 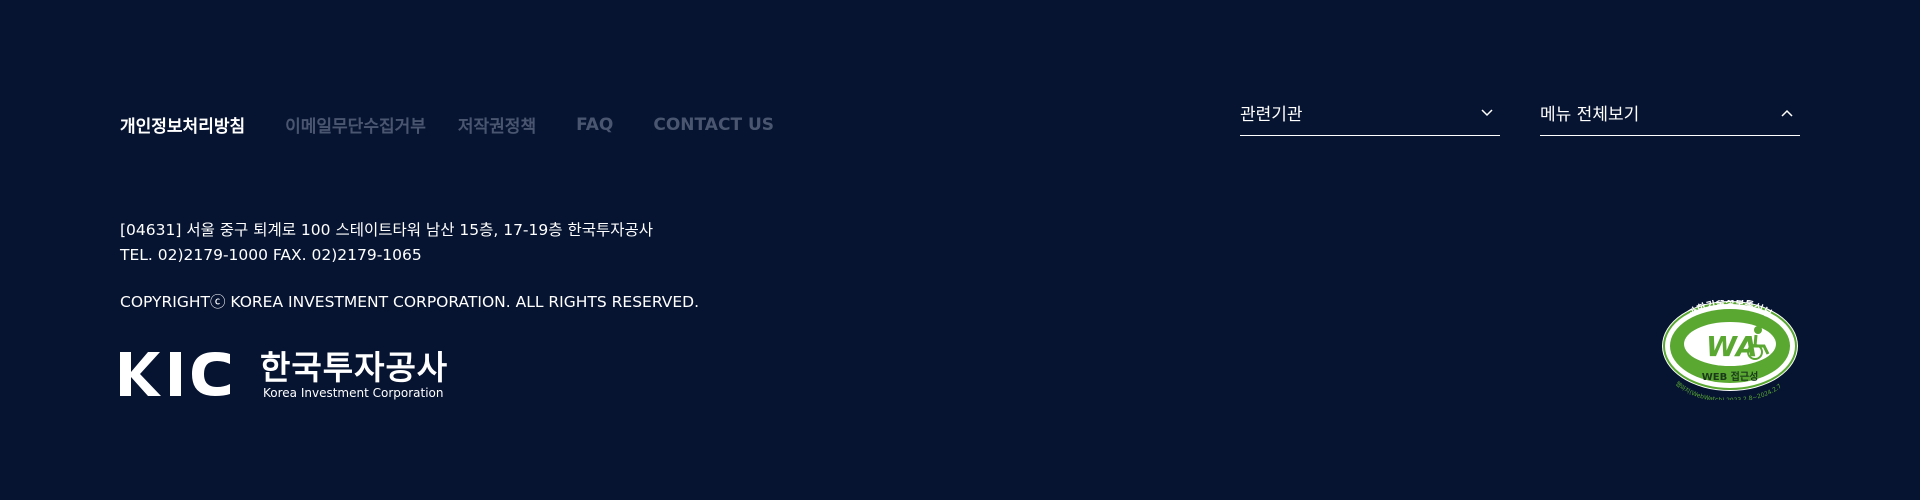 I want to click on kic-letters-icon, so click(x=175, y=374).